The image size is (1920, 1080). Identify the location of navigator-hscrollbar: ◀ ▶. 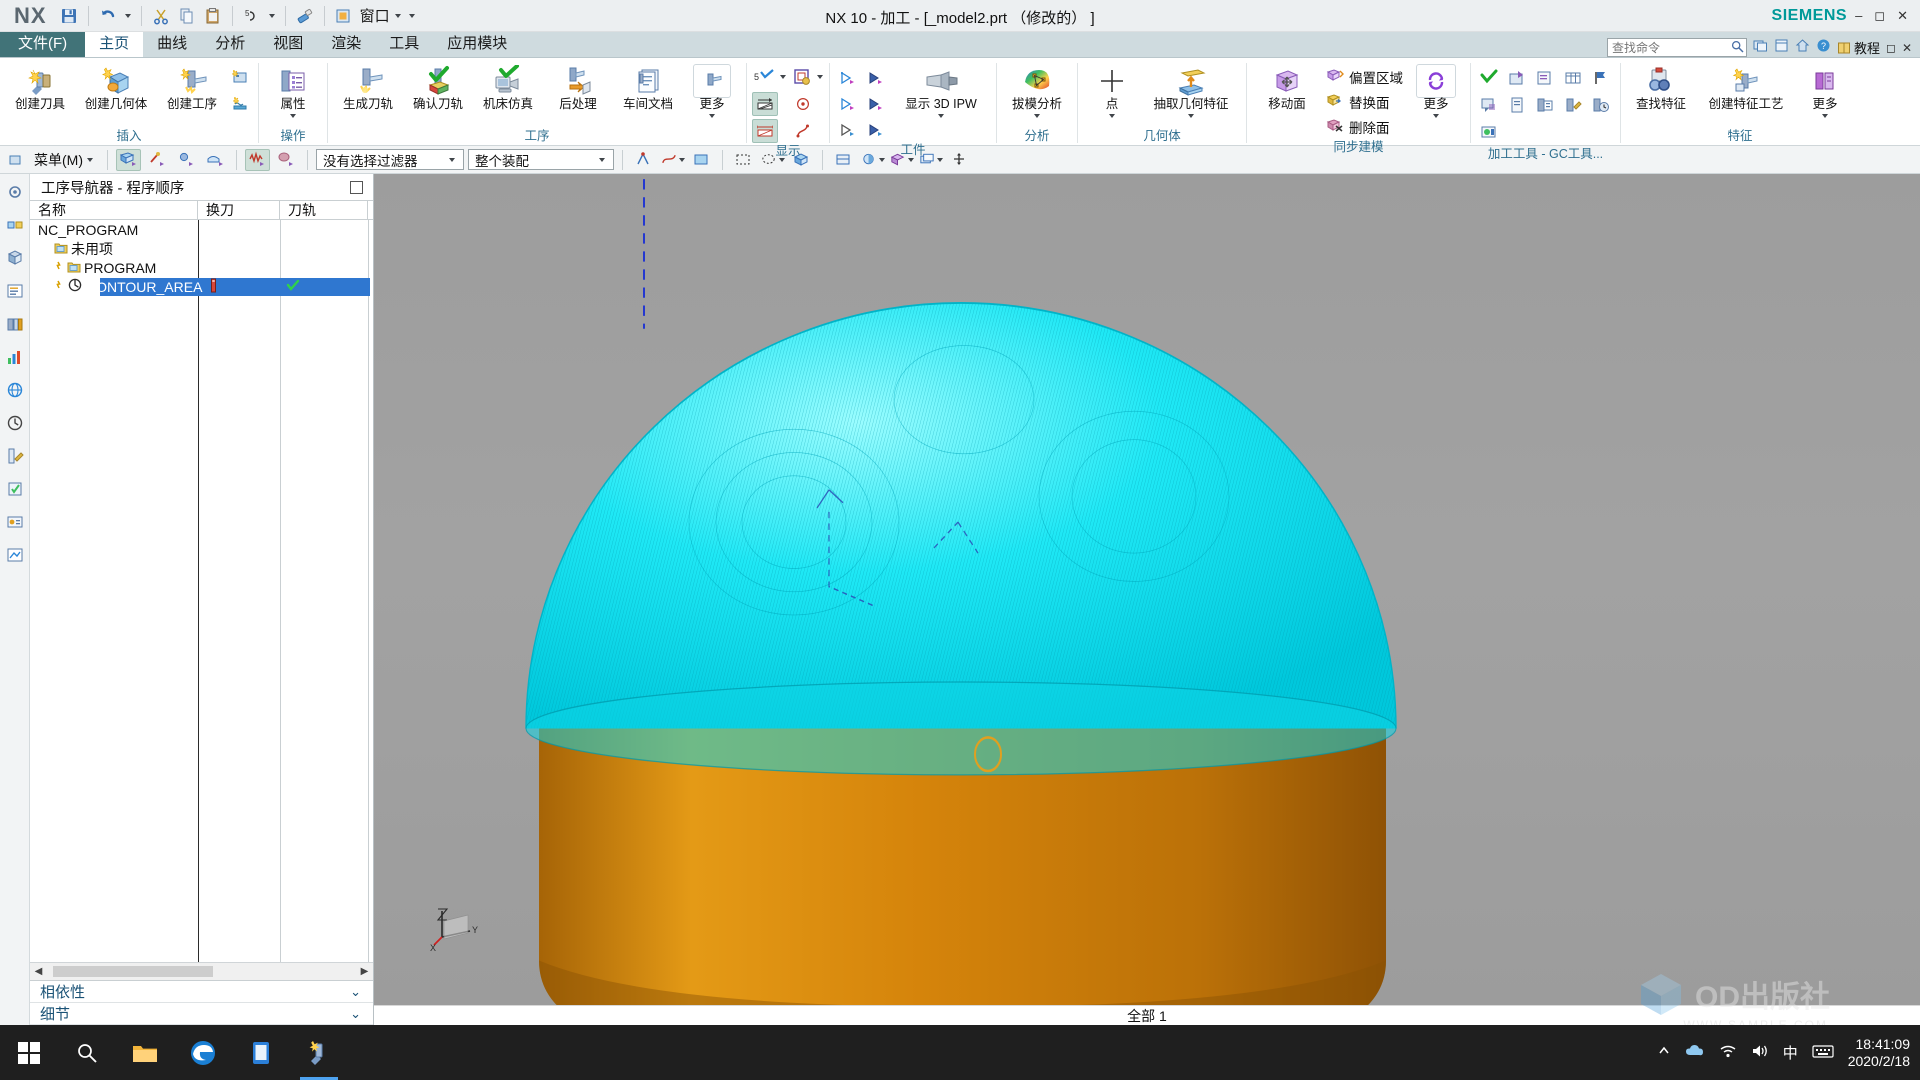
(201, 971).